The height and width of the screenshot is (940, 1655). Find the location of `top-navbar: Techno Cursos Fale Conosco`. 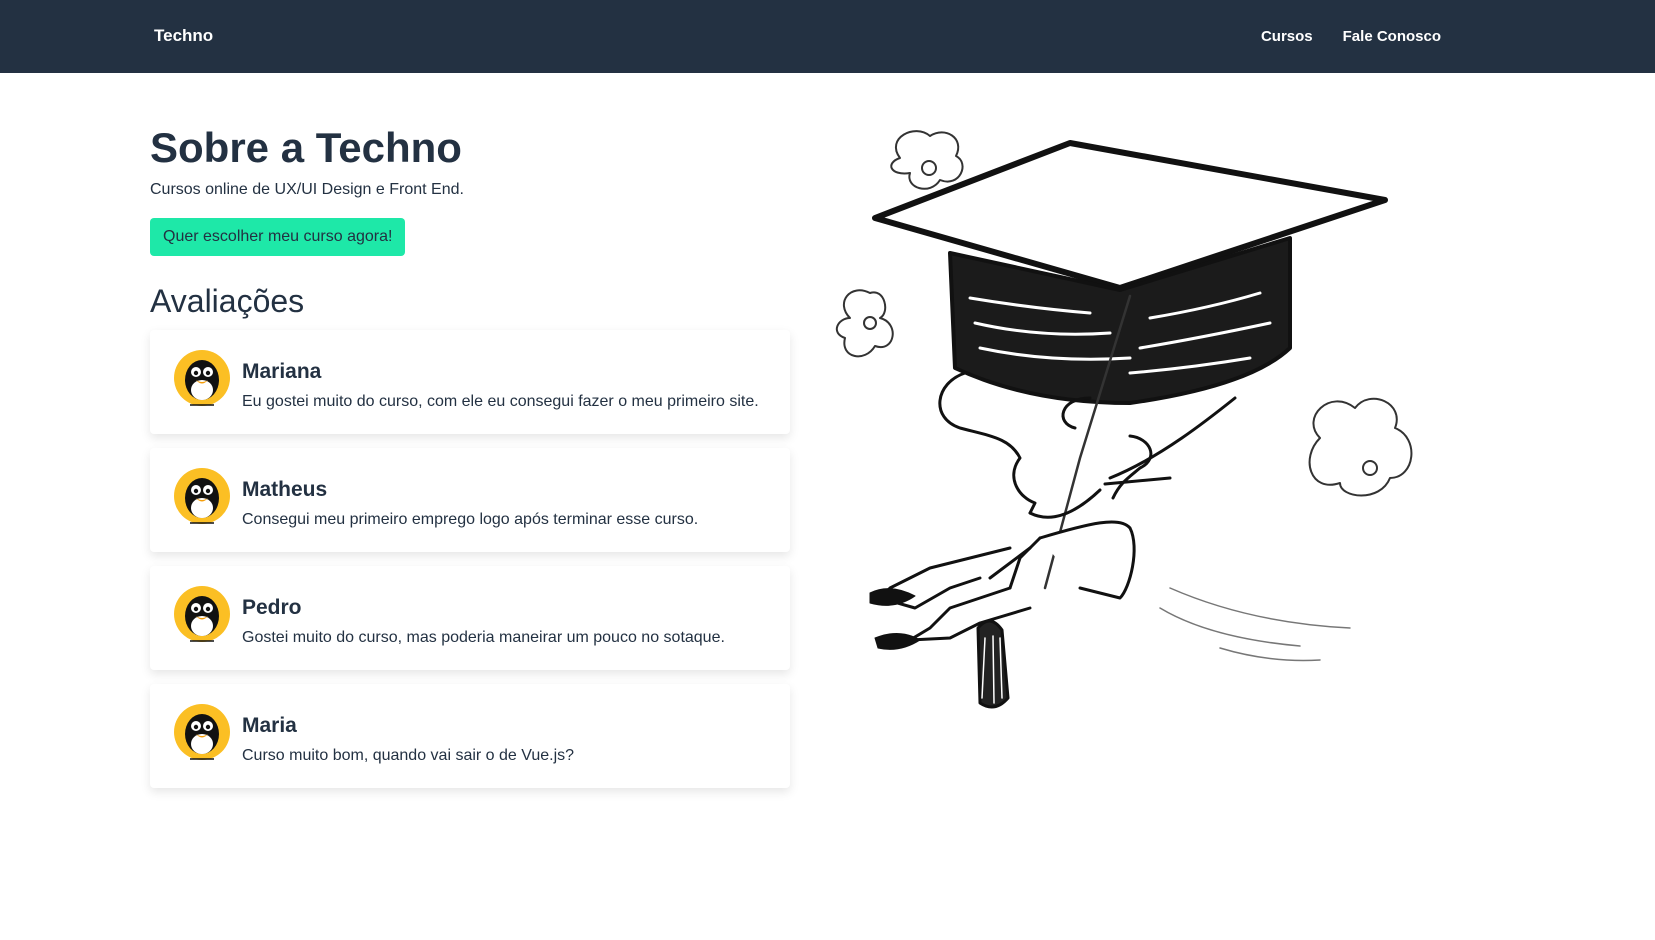

top-navbar: Techno Cursos Fale Conosco is located at coordinates (827, 36).